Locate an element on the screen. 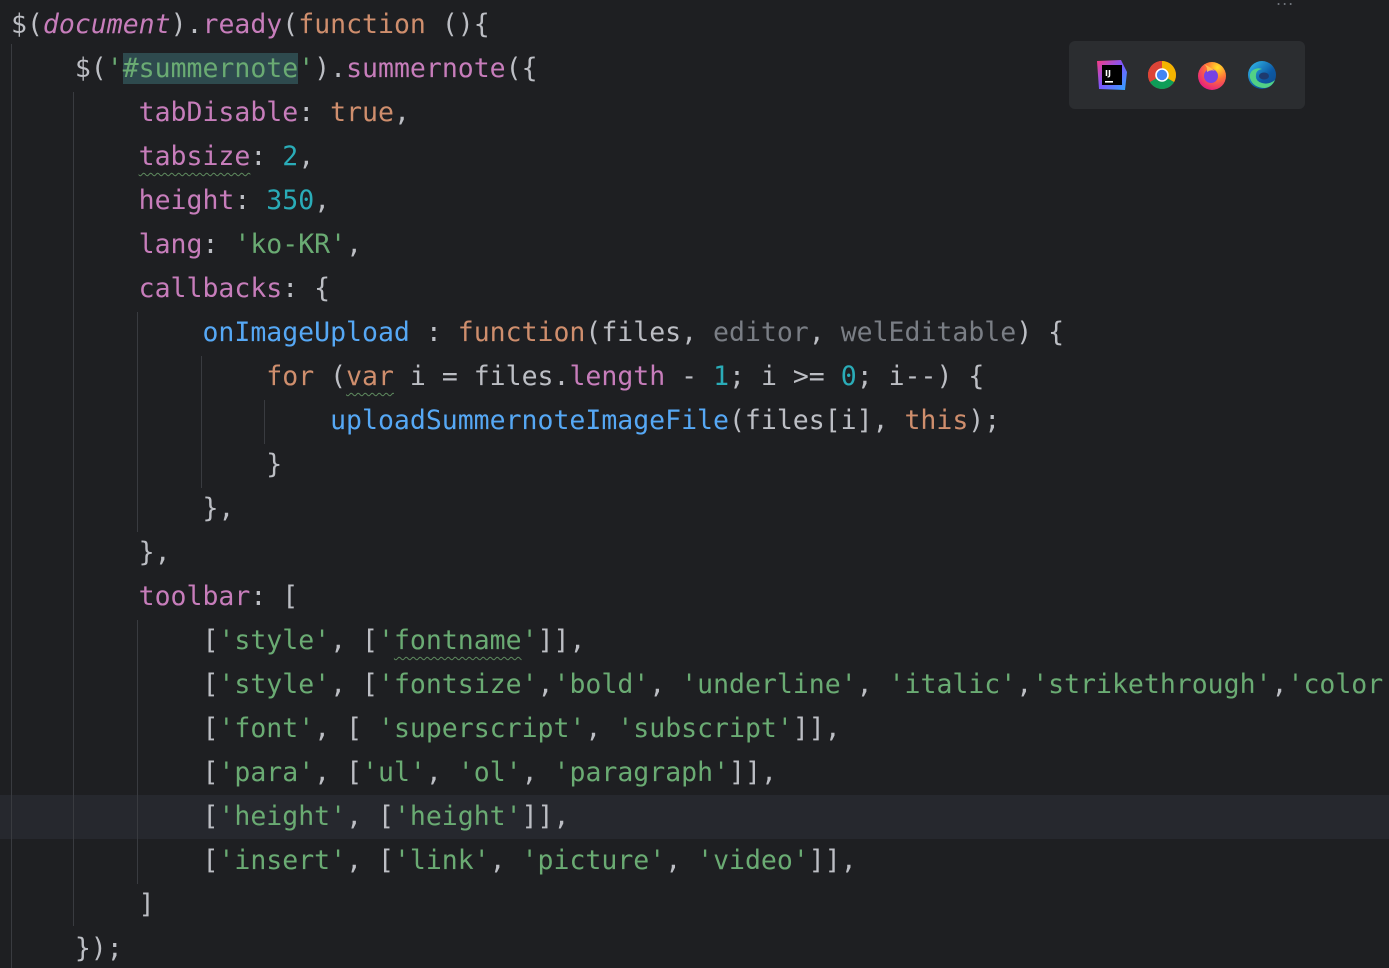 The height and width of the screenshot is (968, 1389). chrome-icon is located at coordinates (1162, 75).